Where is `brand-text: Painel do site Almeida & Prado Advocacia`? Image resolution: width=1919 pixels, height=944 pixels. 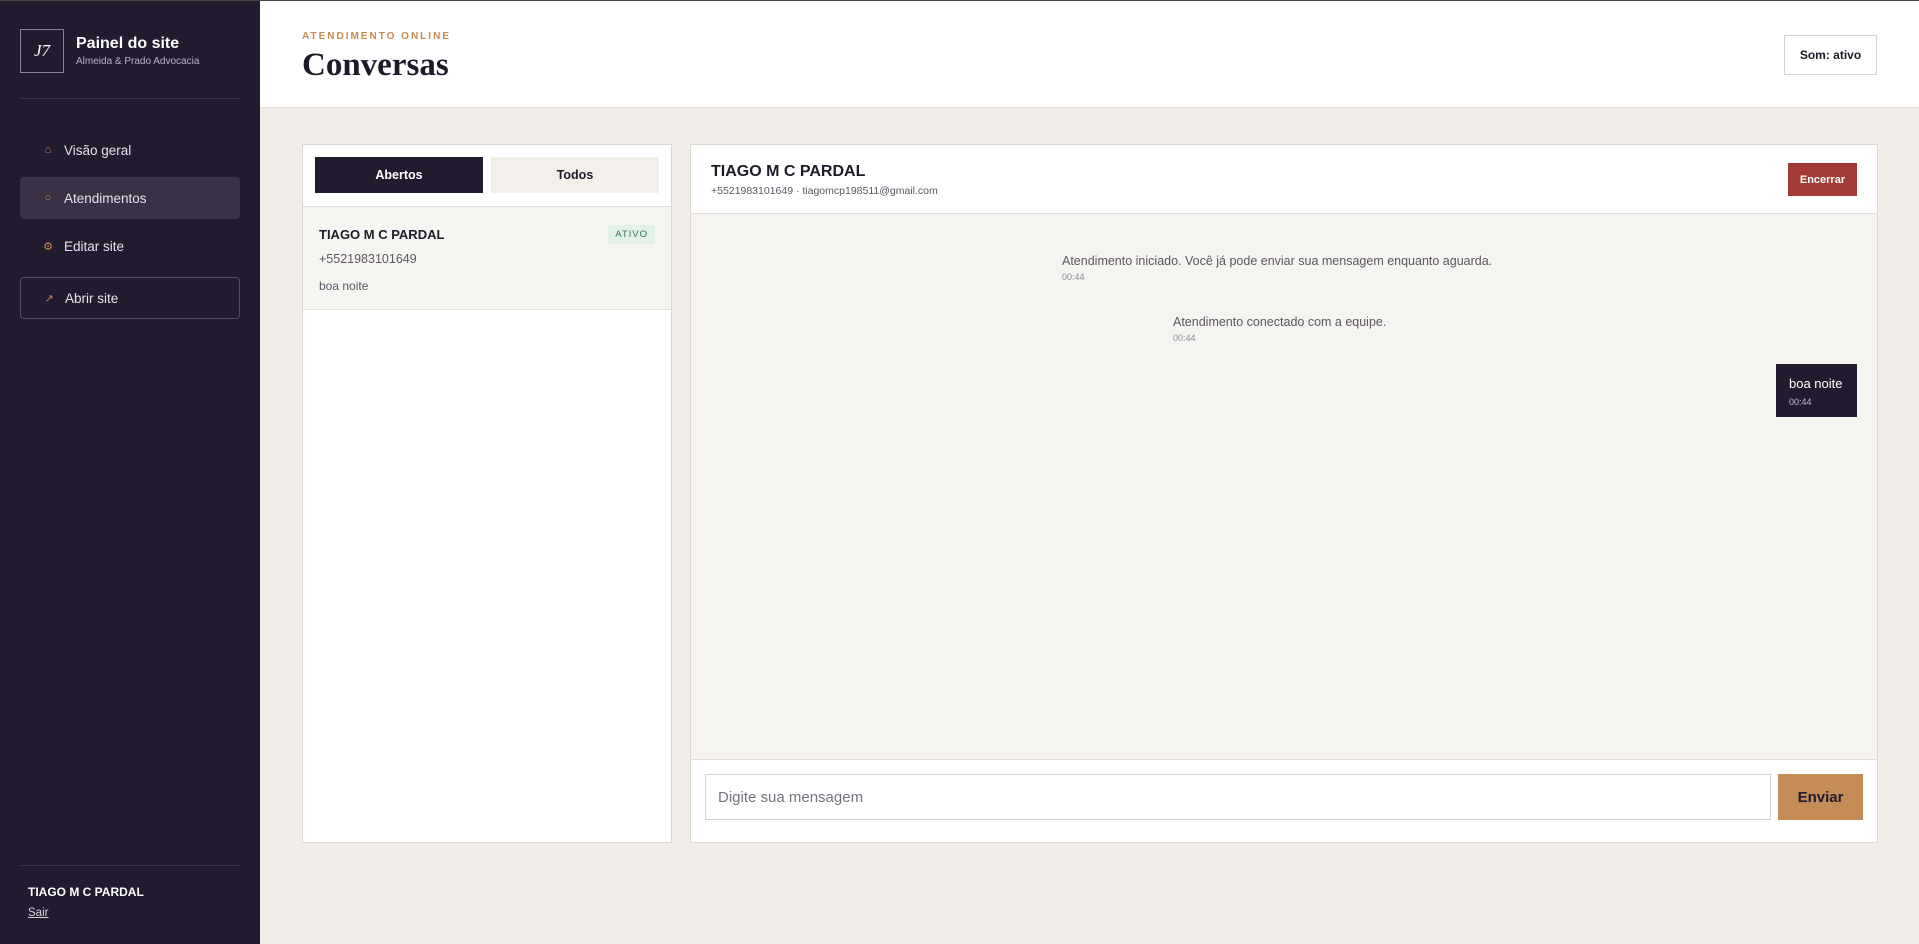 brand-text: Painel do site Almeida & Prado Advocacia is located at coordinates (137, 51).